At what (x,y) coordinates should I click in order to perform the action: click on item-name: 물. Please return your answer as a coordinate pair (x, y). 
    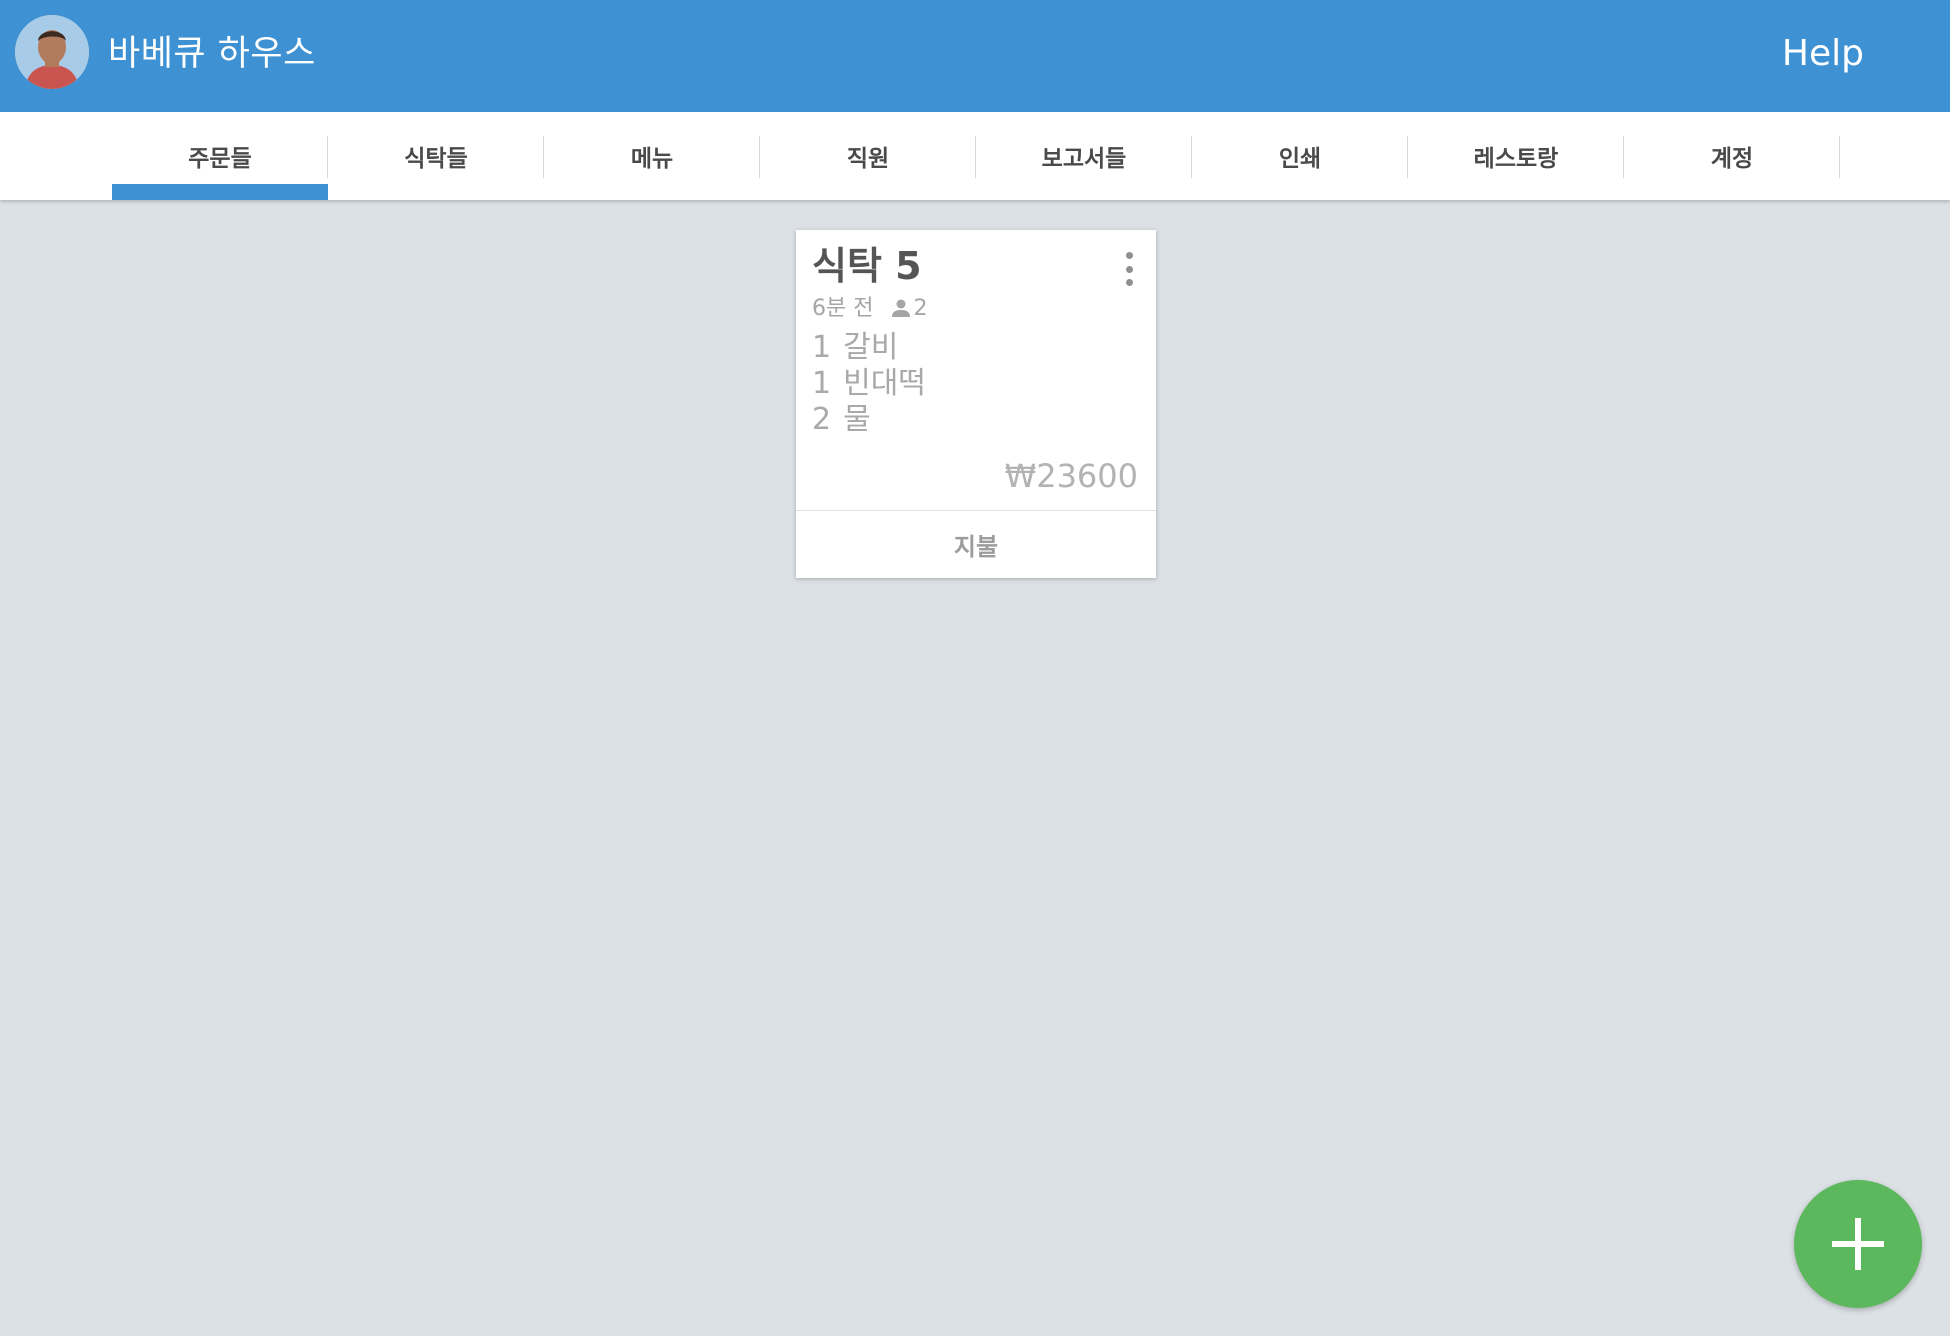
    Looking at the image, I should click on (857, 419).